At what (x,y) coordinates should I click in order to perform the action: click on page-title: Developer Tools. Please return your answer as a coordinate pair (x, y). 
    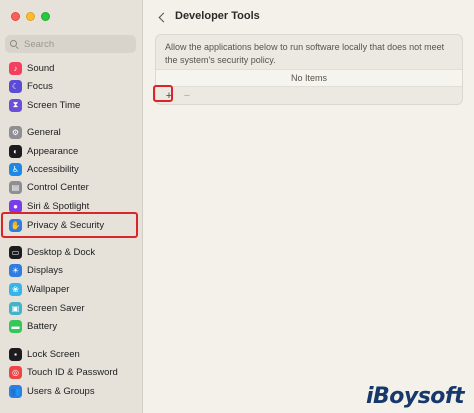
    Looking at the image, I should click on (217, 16).